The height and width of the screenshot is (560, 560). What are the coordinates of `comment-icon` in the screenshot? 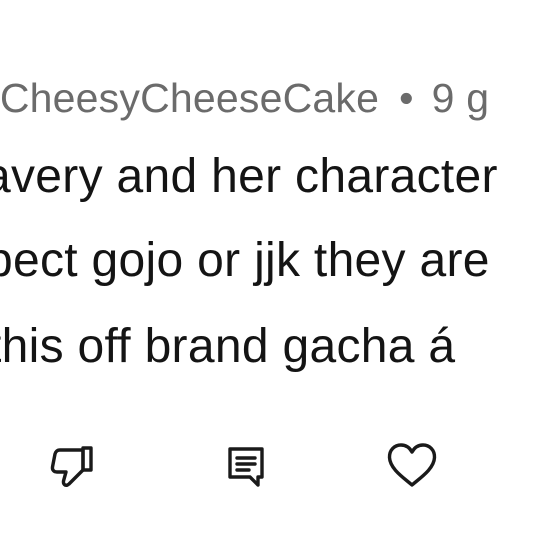 It's located at (246, 467).